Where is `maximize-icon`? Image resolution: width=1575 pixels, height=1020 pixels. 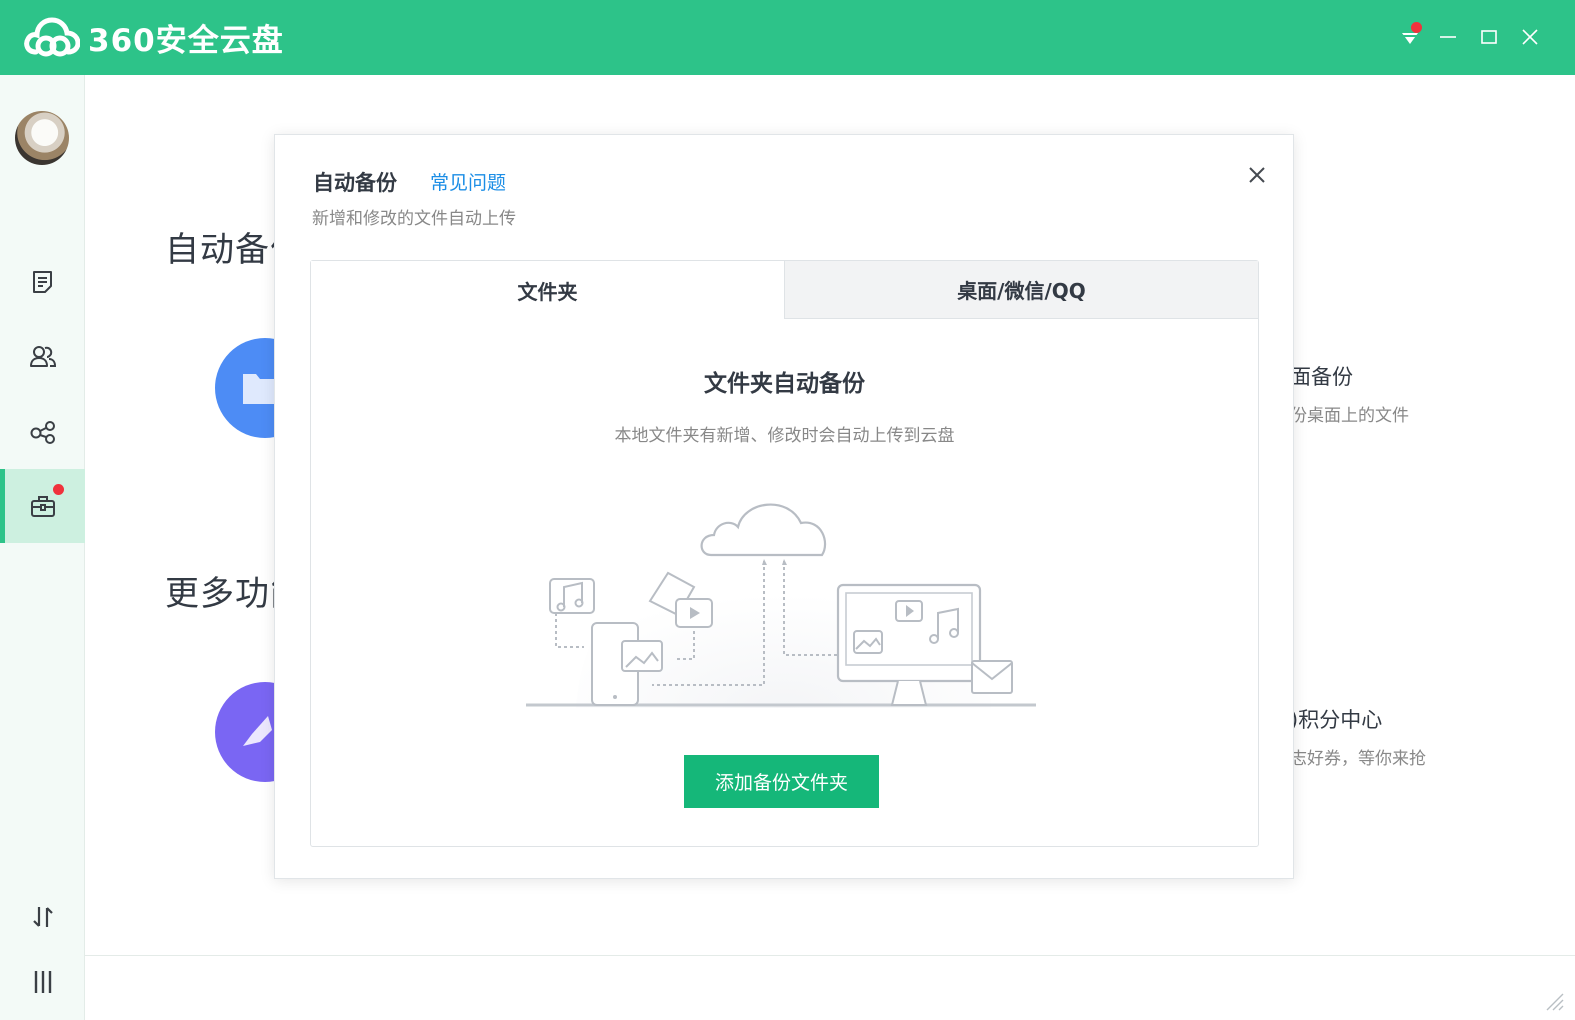
maximize-icon is located at coordinates (1489, 37).